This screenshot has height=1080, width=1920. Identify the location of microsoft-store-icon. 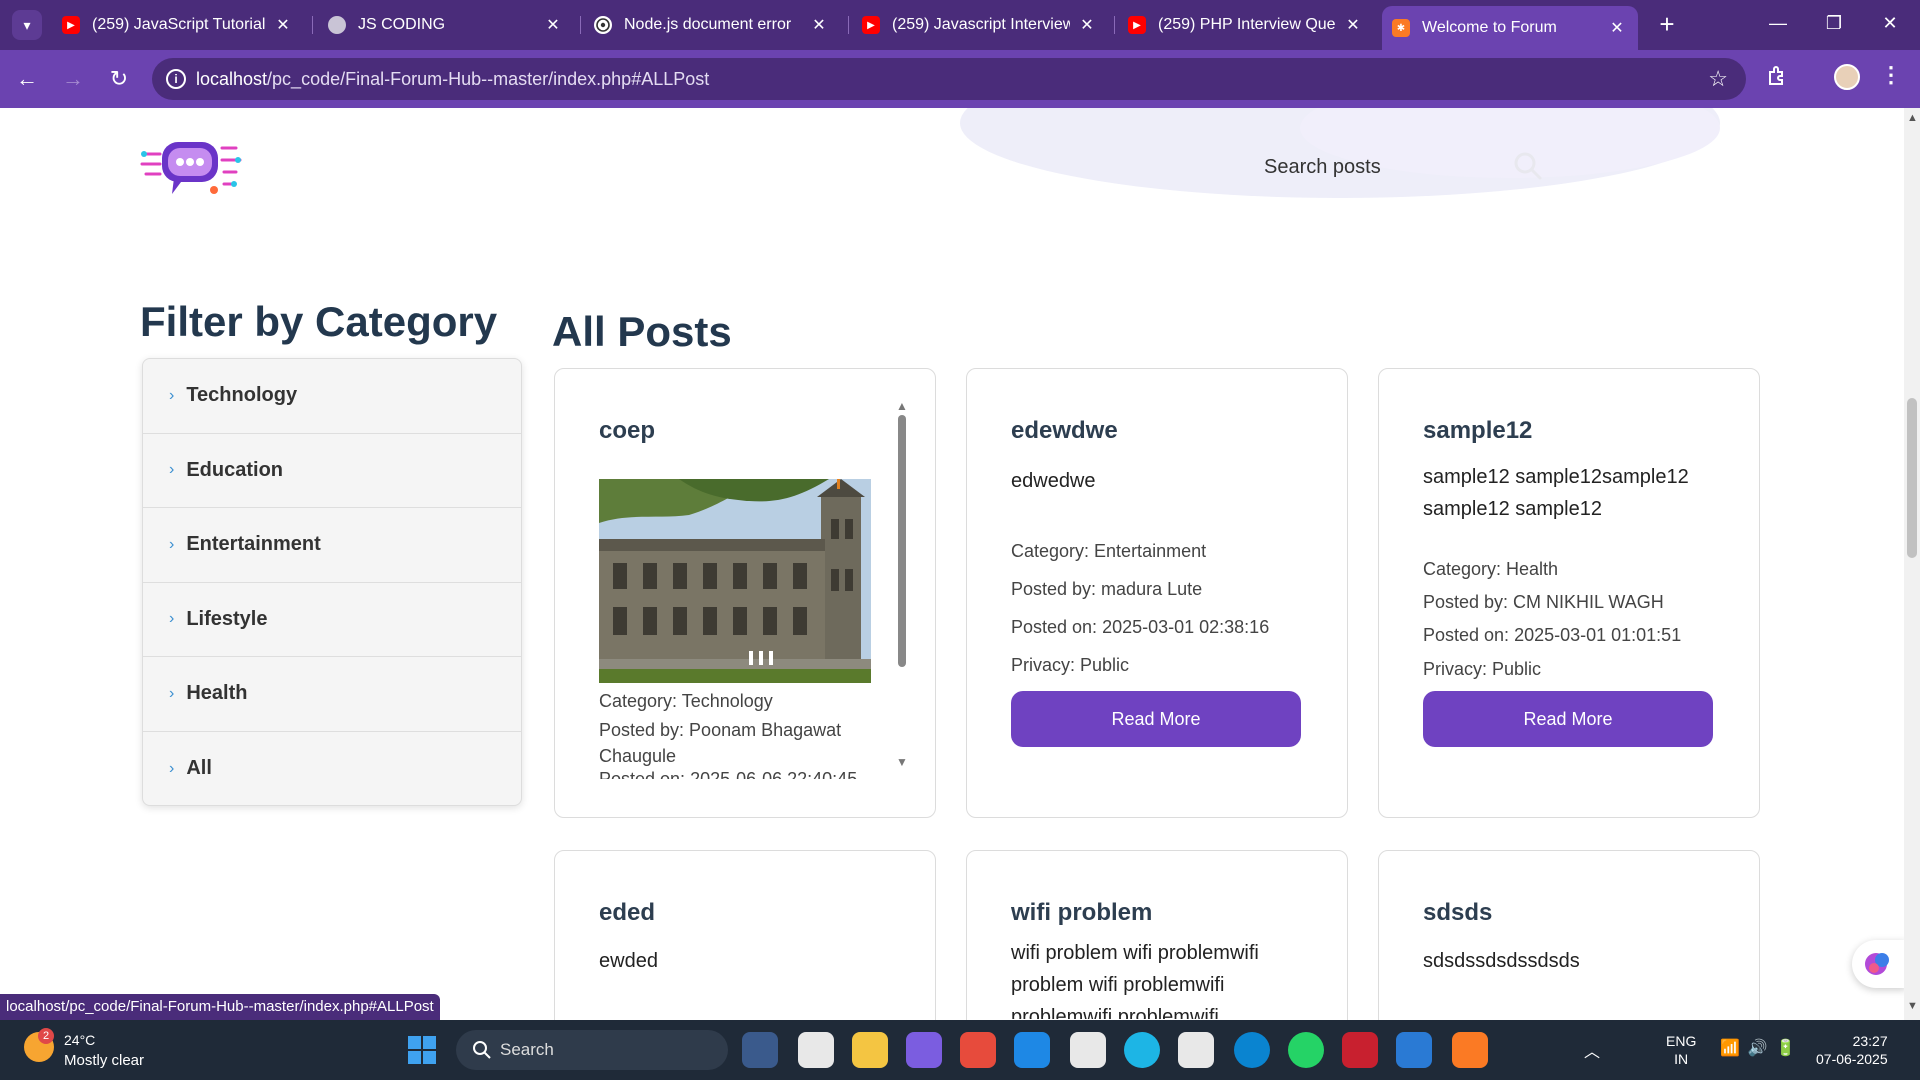
(978, 1050).